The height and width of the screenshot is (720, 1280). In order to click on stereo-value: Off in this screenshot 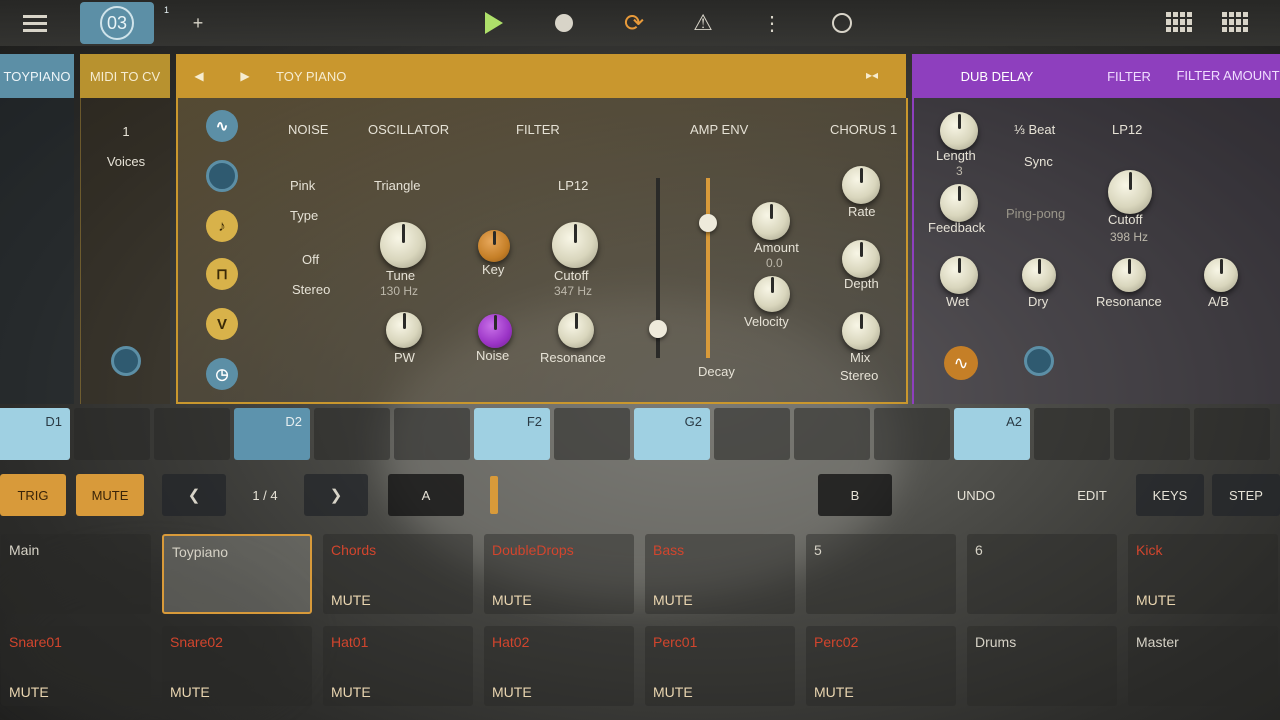, I will do `click(310, 259)`.